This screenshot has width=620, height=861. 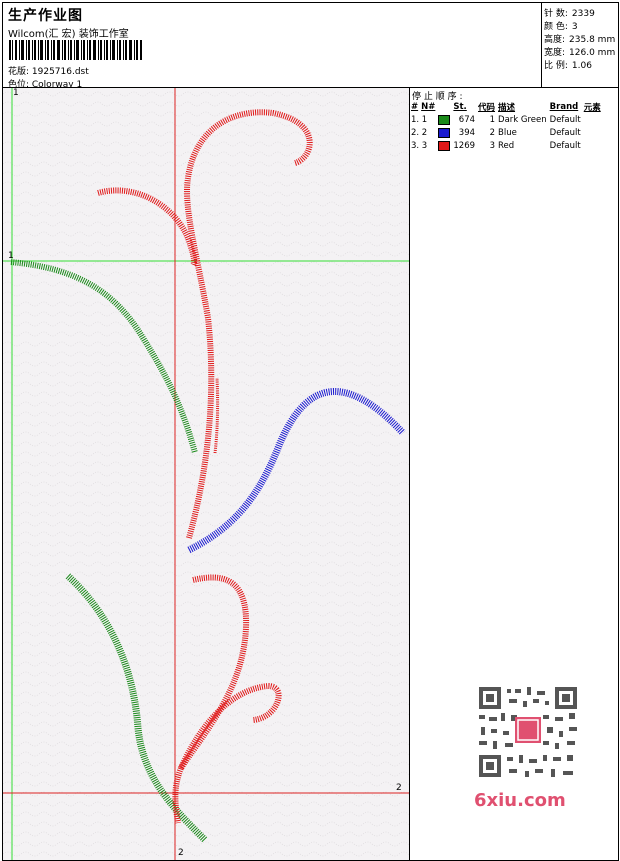 I want to click on col-element: 元素, so click(x=592, y=108).